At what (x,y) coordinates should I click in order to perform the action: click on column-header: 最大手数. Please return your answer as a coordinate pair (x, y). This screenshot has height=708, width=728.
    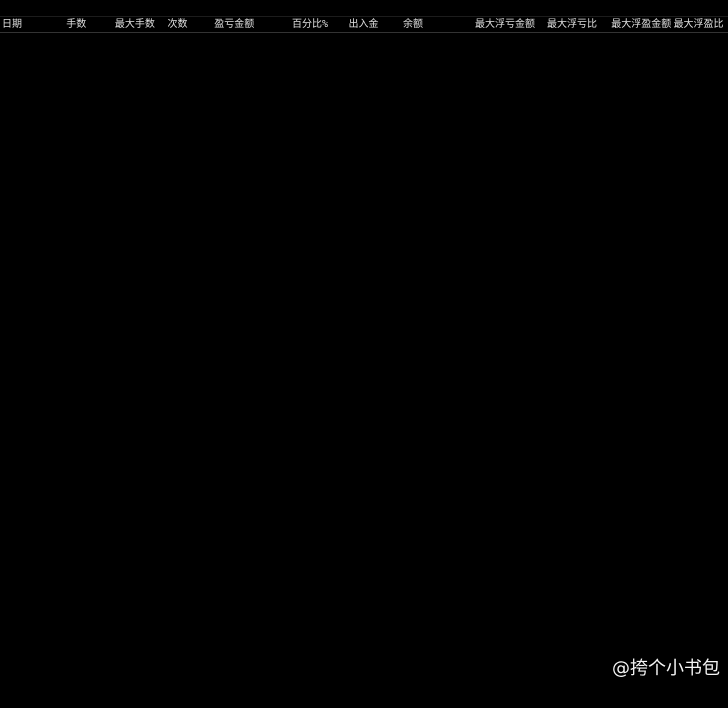
    Looking at the image, I should click on (139, 24).